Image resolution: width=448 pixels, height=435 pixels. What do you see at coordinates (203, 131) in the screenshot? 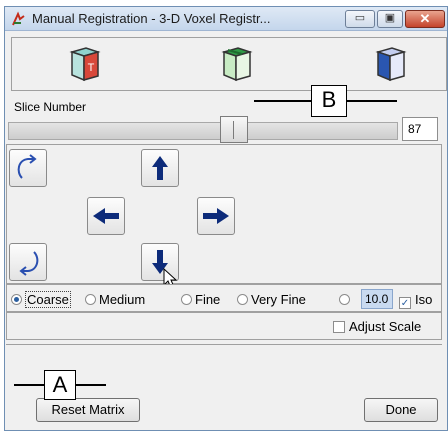
I see `slice-slider-track` at bounding box center [203, 131].